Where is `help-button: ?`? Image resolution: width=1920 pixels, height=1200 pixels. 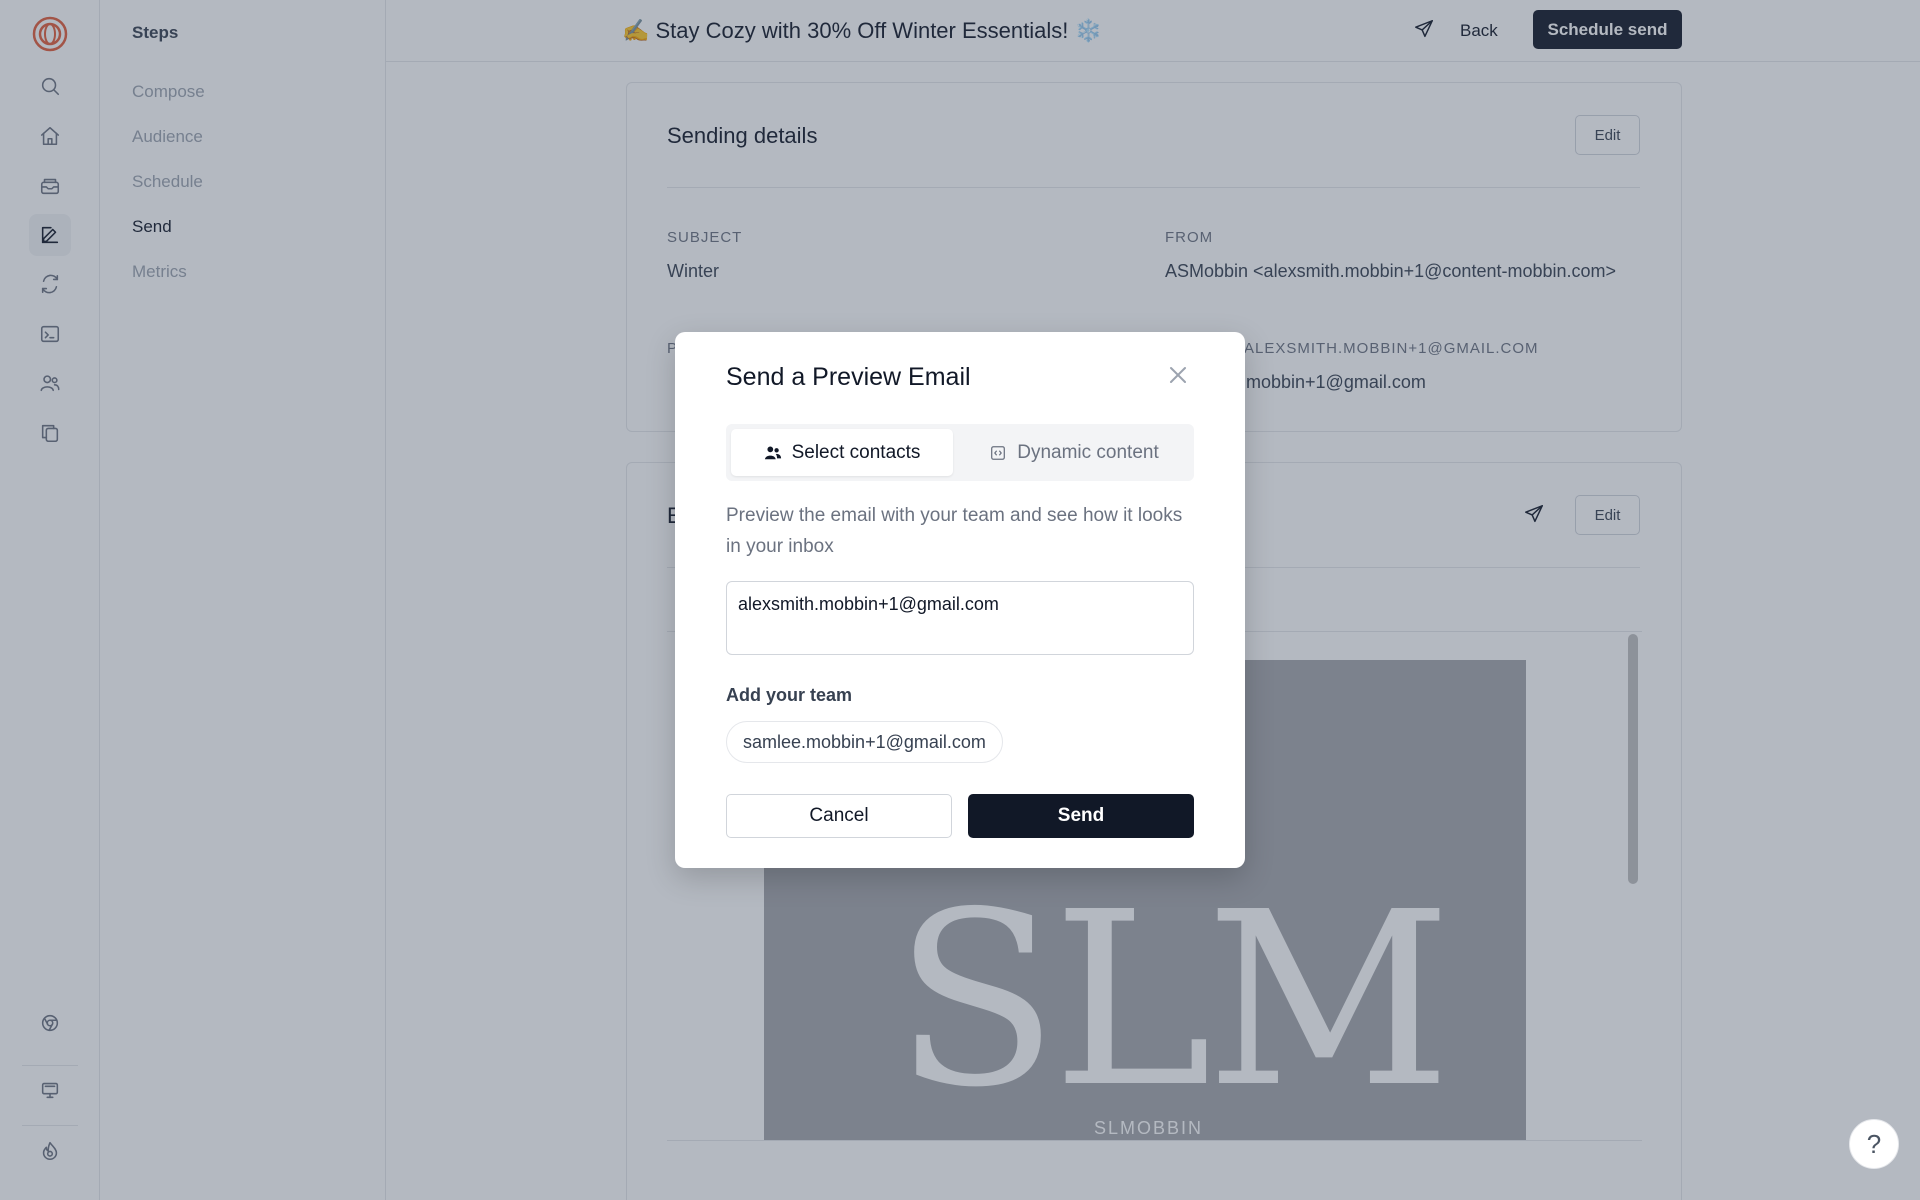 help-button: ? is located at coordinates (1874, 1144).